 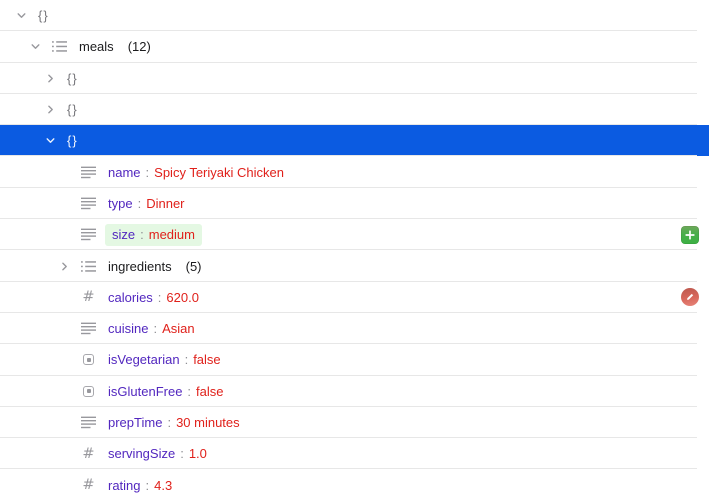 What do you see at coordinates (144, 360) in the screenshot?
I see `key-label: isVegetarian` at bounding box center [144, 360].